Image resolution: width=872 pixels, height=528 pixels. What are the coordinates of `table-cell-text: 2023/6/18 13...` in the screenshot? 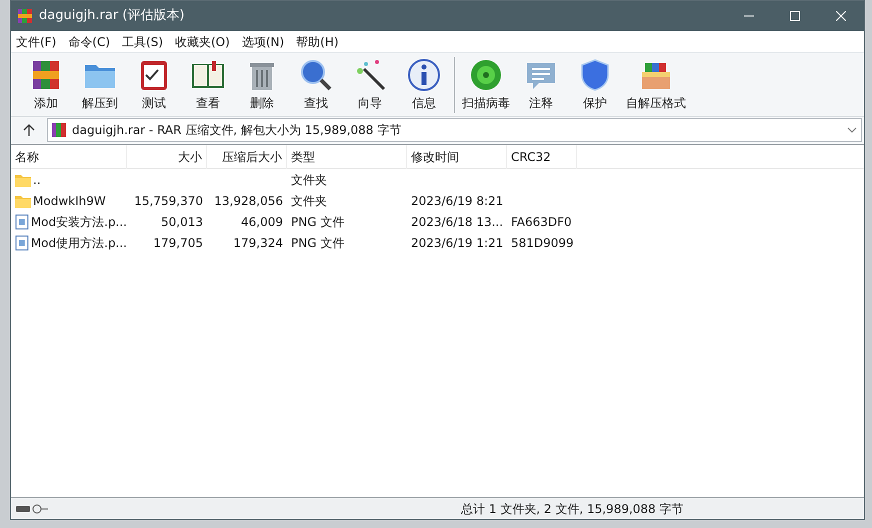 It's located at (457, 222).